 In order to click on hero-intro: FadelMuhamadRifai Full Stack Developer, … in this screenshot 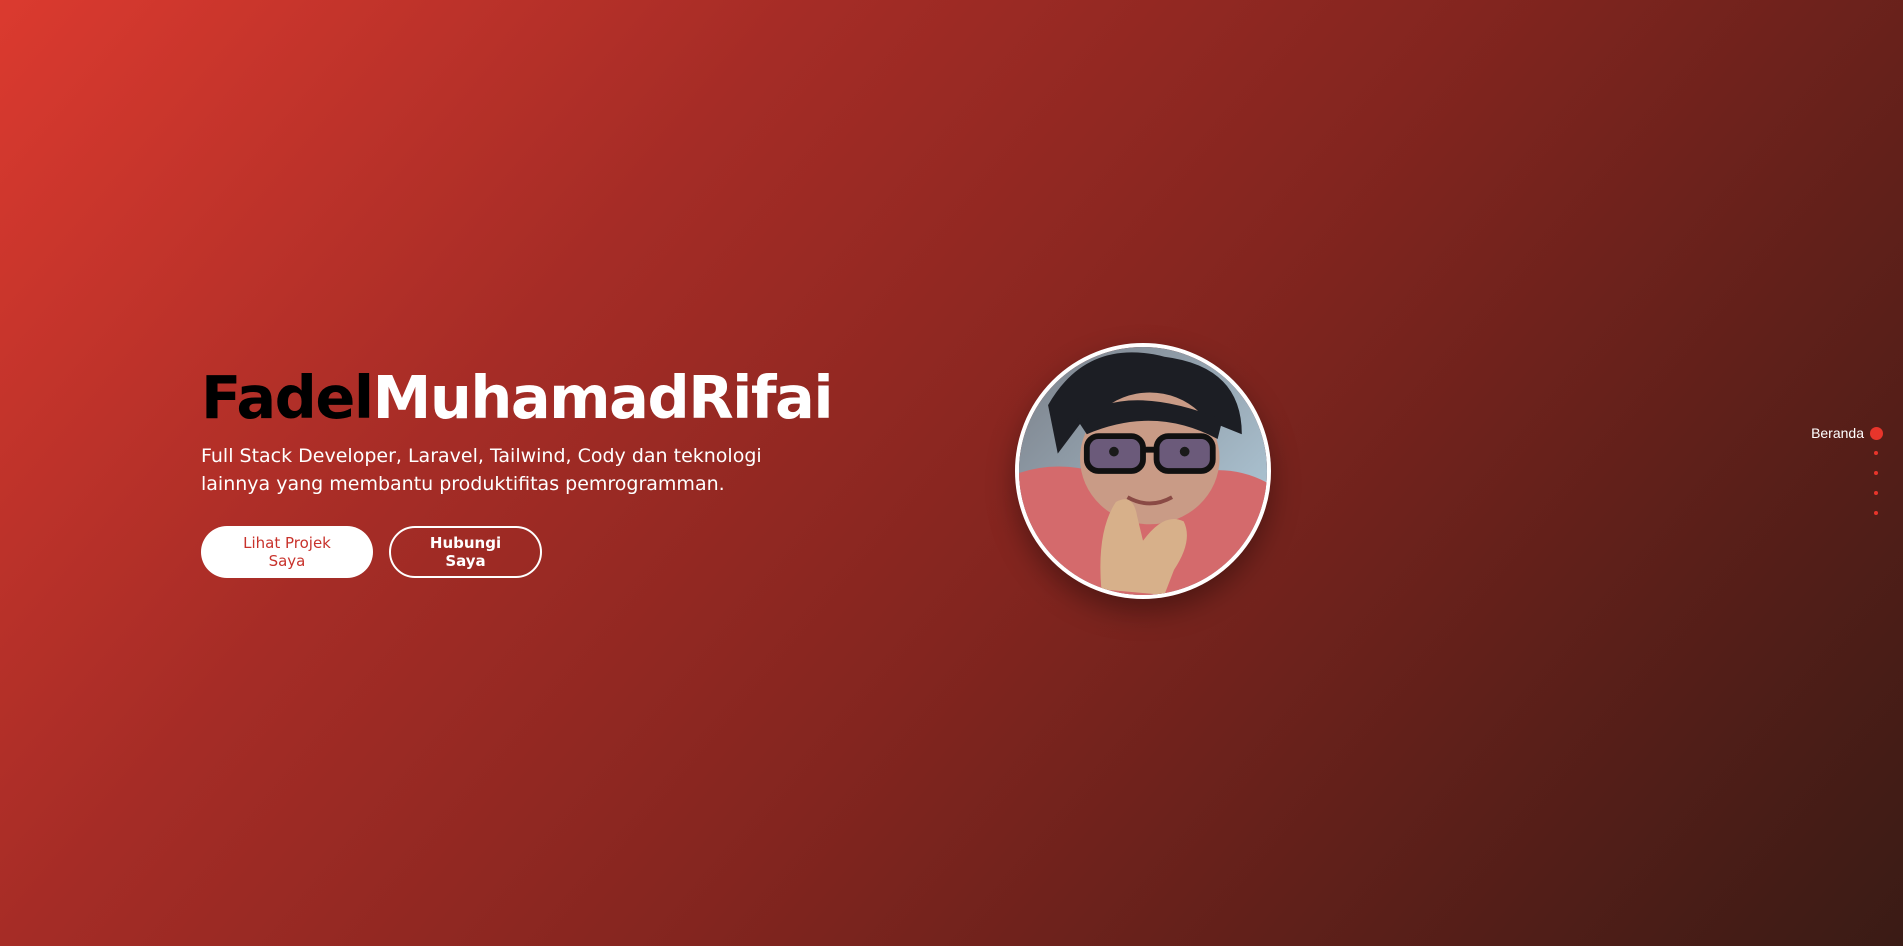, I will do `click(517, 470)`.